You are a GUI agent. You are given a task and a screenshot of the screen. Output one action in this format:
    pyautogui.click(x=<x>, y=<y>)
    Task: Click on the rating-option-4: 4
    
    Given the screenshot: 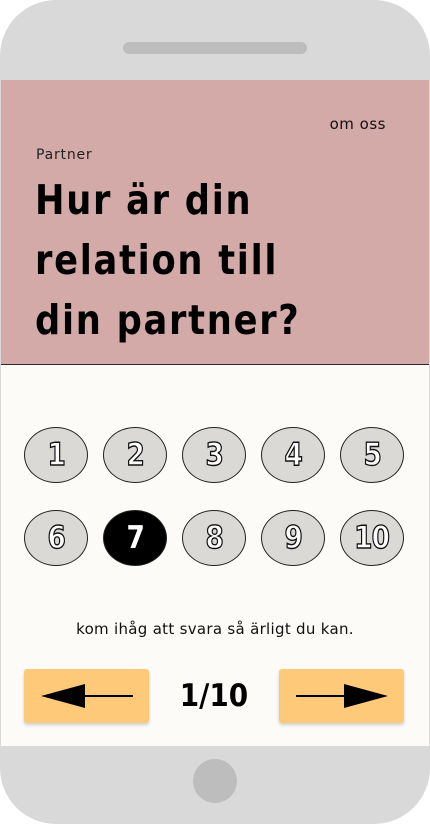 What is the action you would take?
    pyautogui.click(x=293, y=455)
    